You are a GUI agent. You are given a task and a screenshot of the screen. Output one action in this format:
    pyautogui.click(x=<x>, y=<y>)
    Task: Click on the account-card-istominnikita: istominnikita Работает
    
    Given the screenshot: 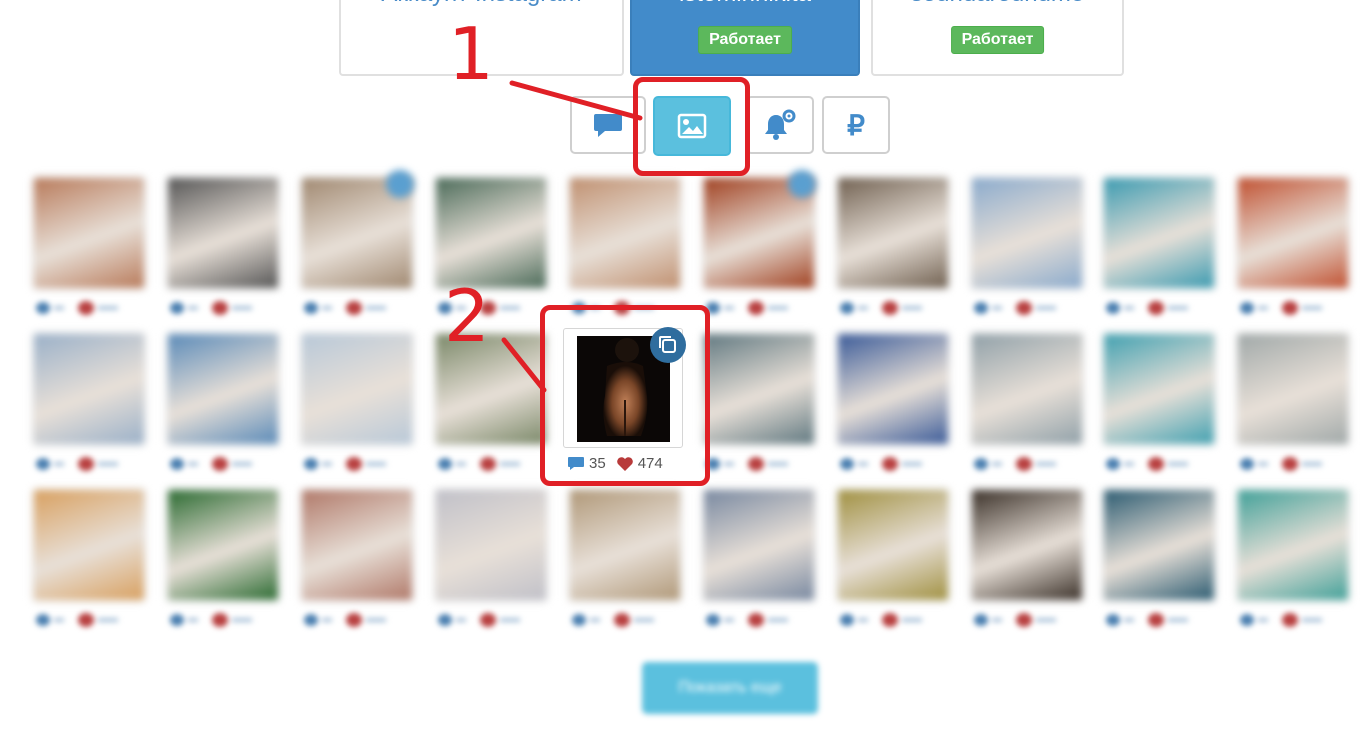 What is the action you would take?
    pyautogui.click(x=745, y=38)
    